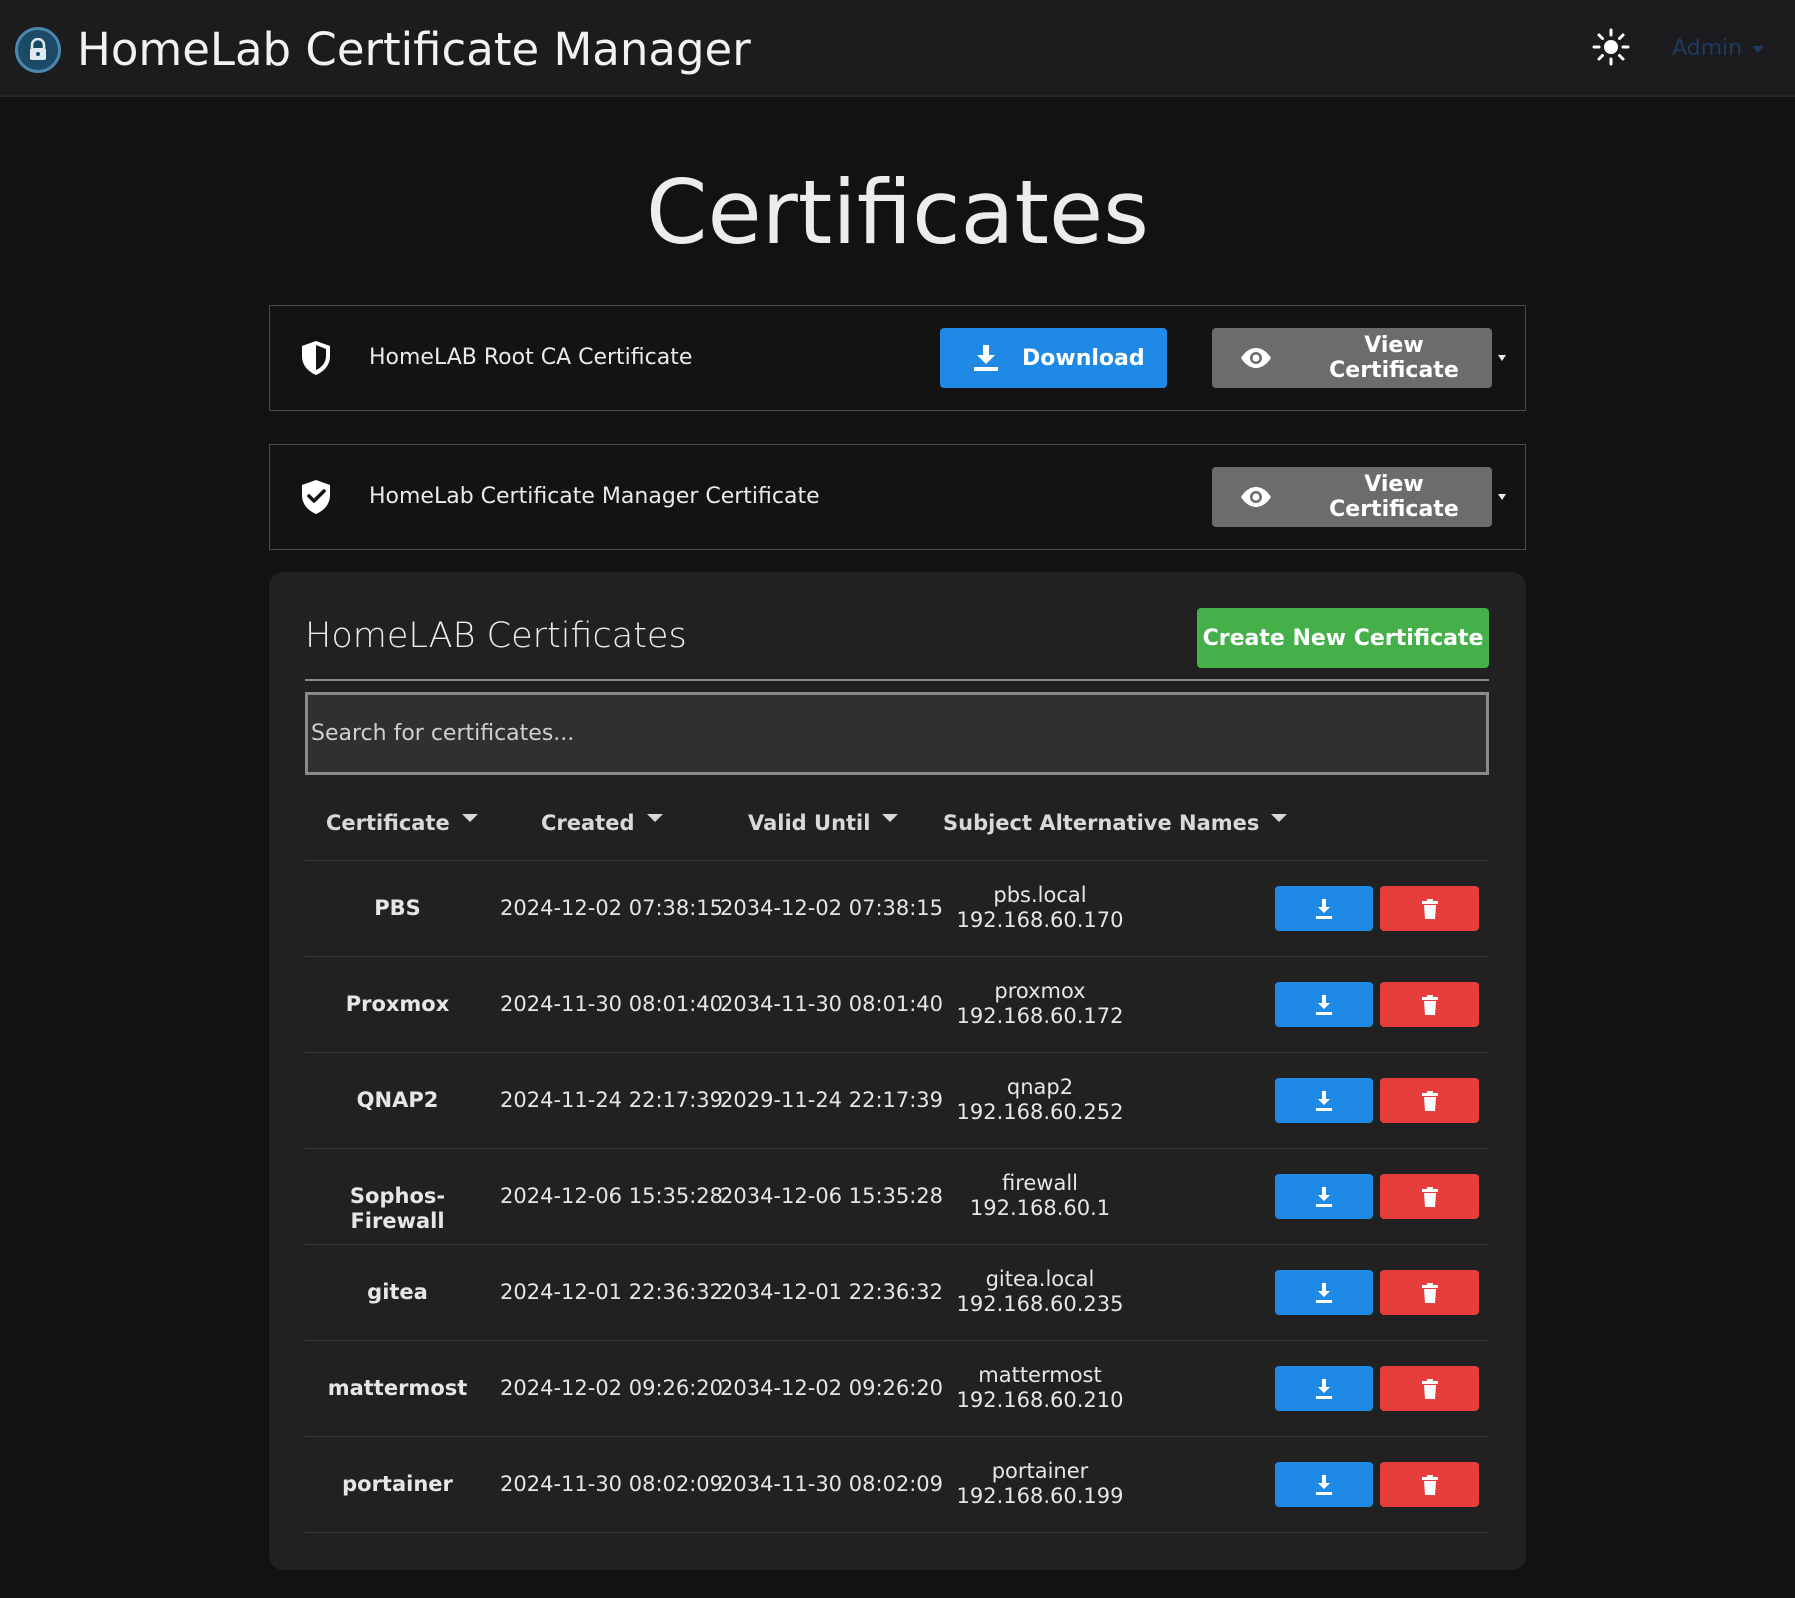 The image size is (1795, 1598). Describe the element at coordinates (897, 680) in the screenshot. I see `divider` at that location.